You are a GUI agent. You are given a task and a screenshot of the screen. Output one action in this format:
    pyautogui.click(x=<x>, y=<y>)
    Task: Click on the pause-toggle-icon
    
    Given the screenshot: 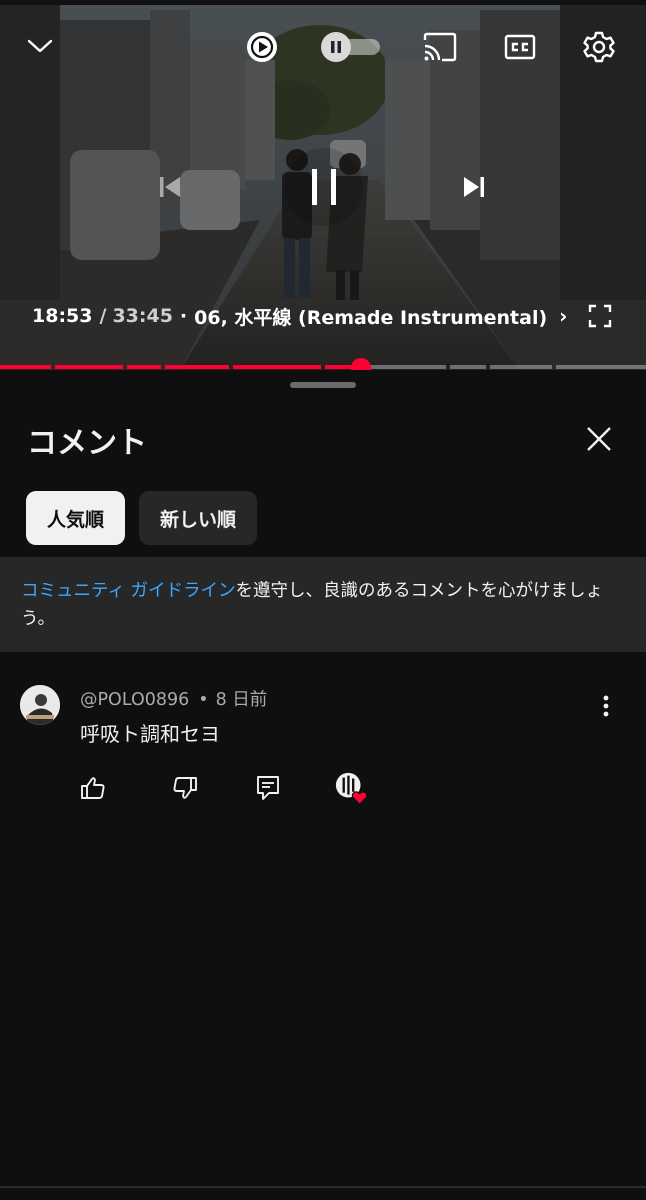 What is the action you would take?
    pyautogui.click(x=350, y=47)
    